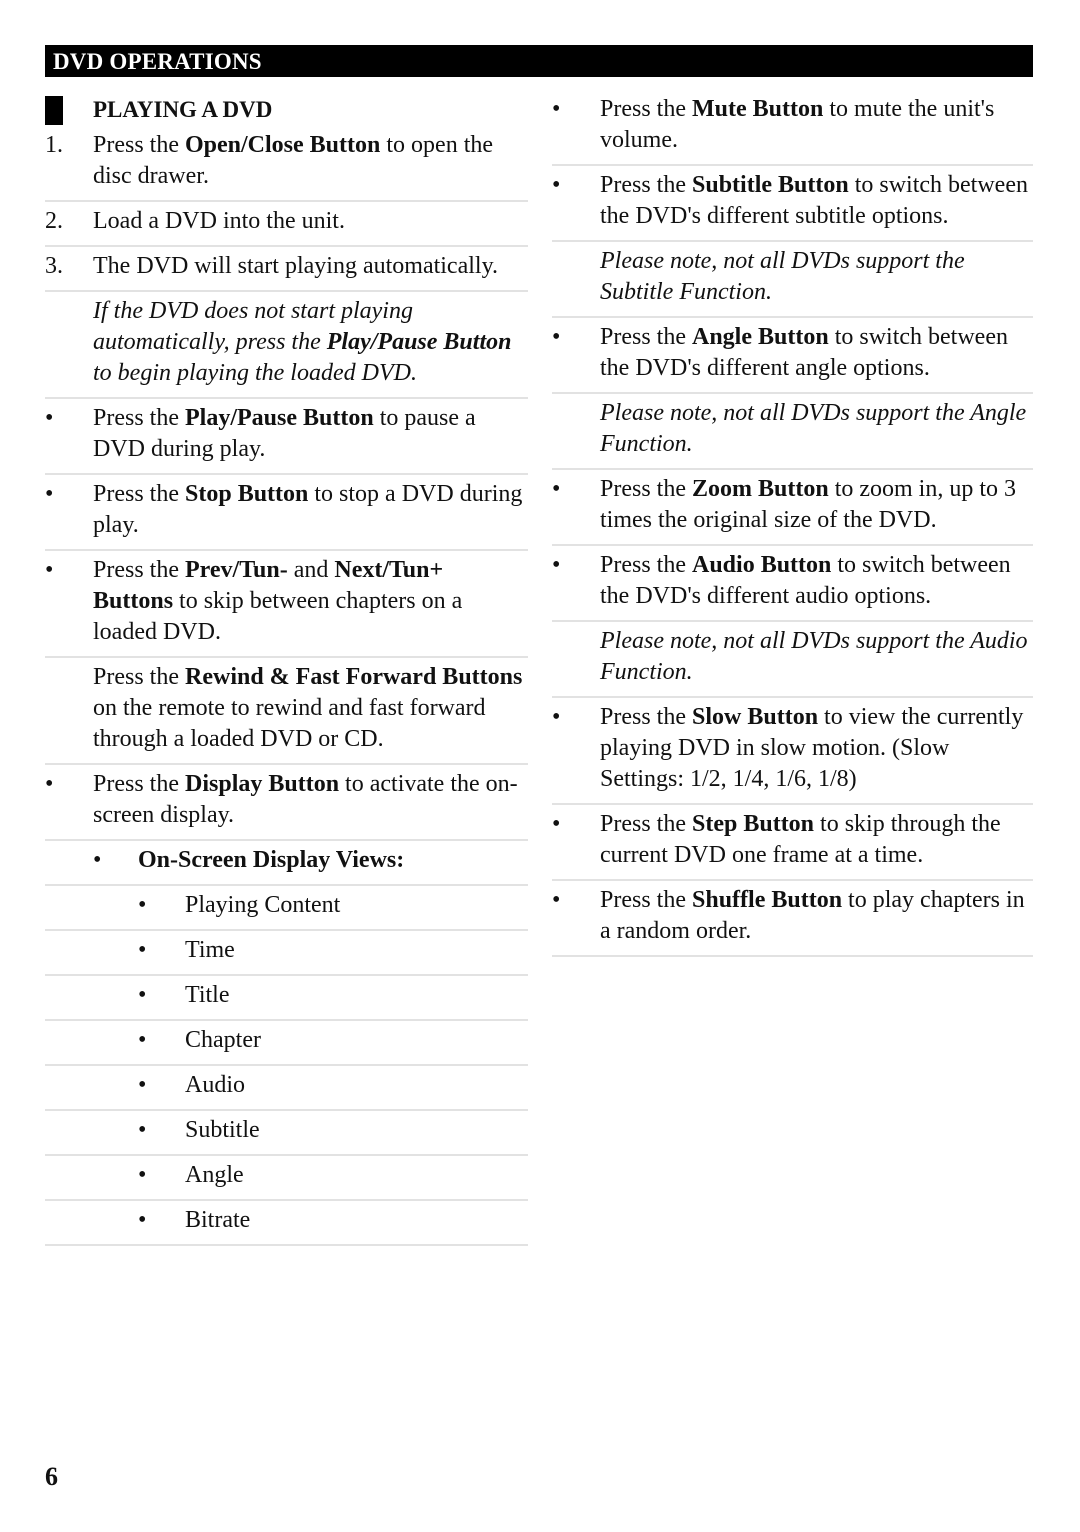  I want to click on button-name: Rewind & Fast Forward Buttons, so click(354, 677).